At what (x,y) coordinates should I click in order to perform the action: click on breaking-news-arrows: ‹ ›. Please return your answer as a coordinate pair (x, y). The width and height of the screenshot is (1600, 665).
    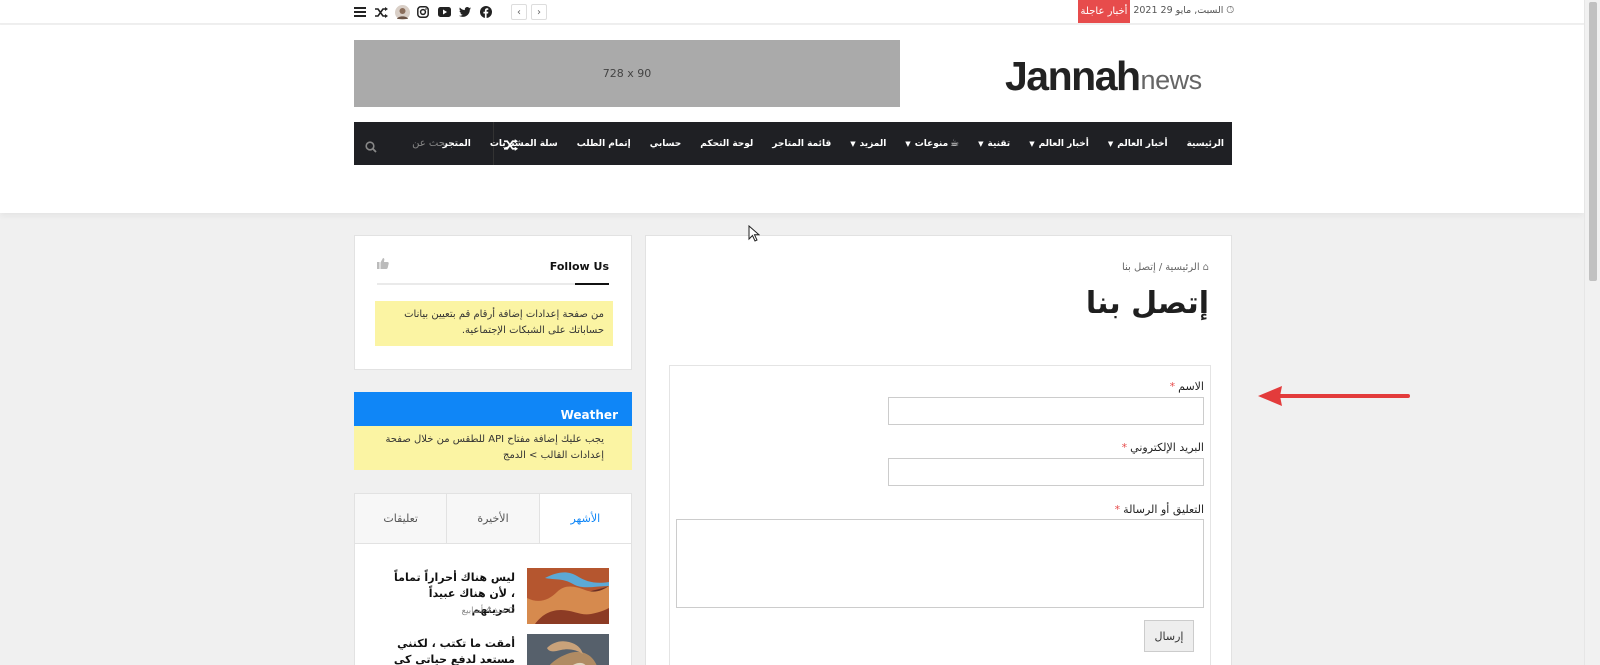
    Looking at the image, I should click on (527, 12).